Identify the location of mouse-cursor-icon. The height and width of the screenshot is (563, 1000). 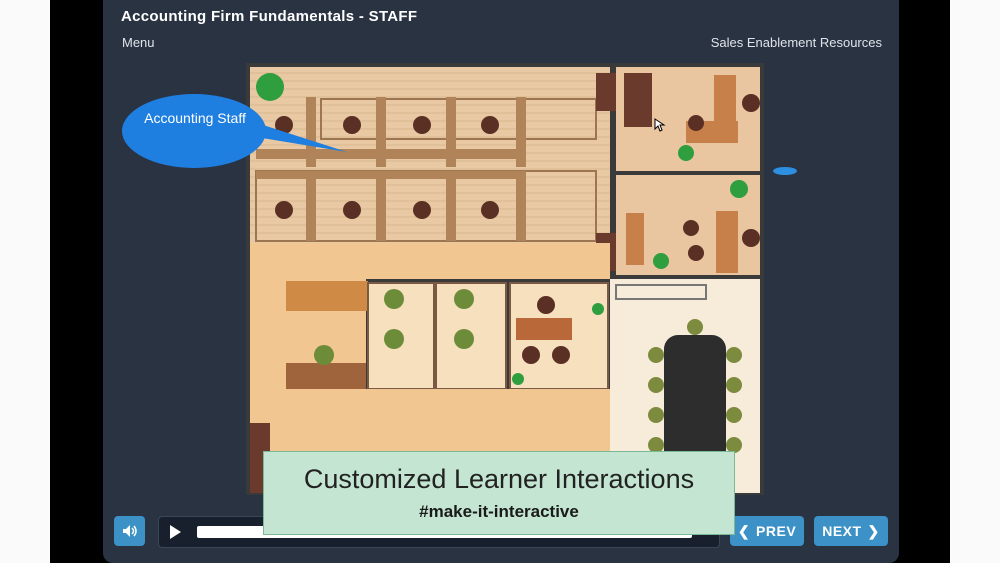
(660, 125).